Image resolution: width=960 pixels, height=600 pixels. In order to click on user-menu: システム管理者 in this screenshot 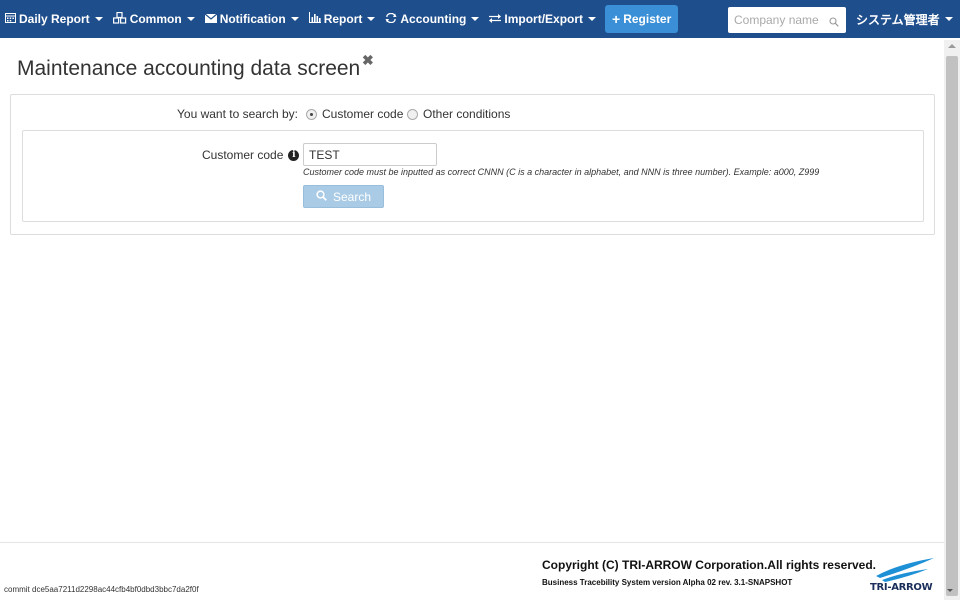, I will do `click(904, 19)`.